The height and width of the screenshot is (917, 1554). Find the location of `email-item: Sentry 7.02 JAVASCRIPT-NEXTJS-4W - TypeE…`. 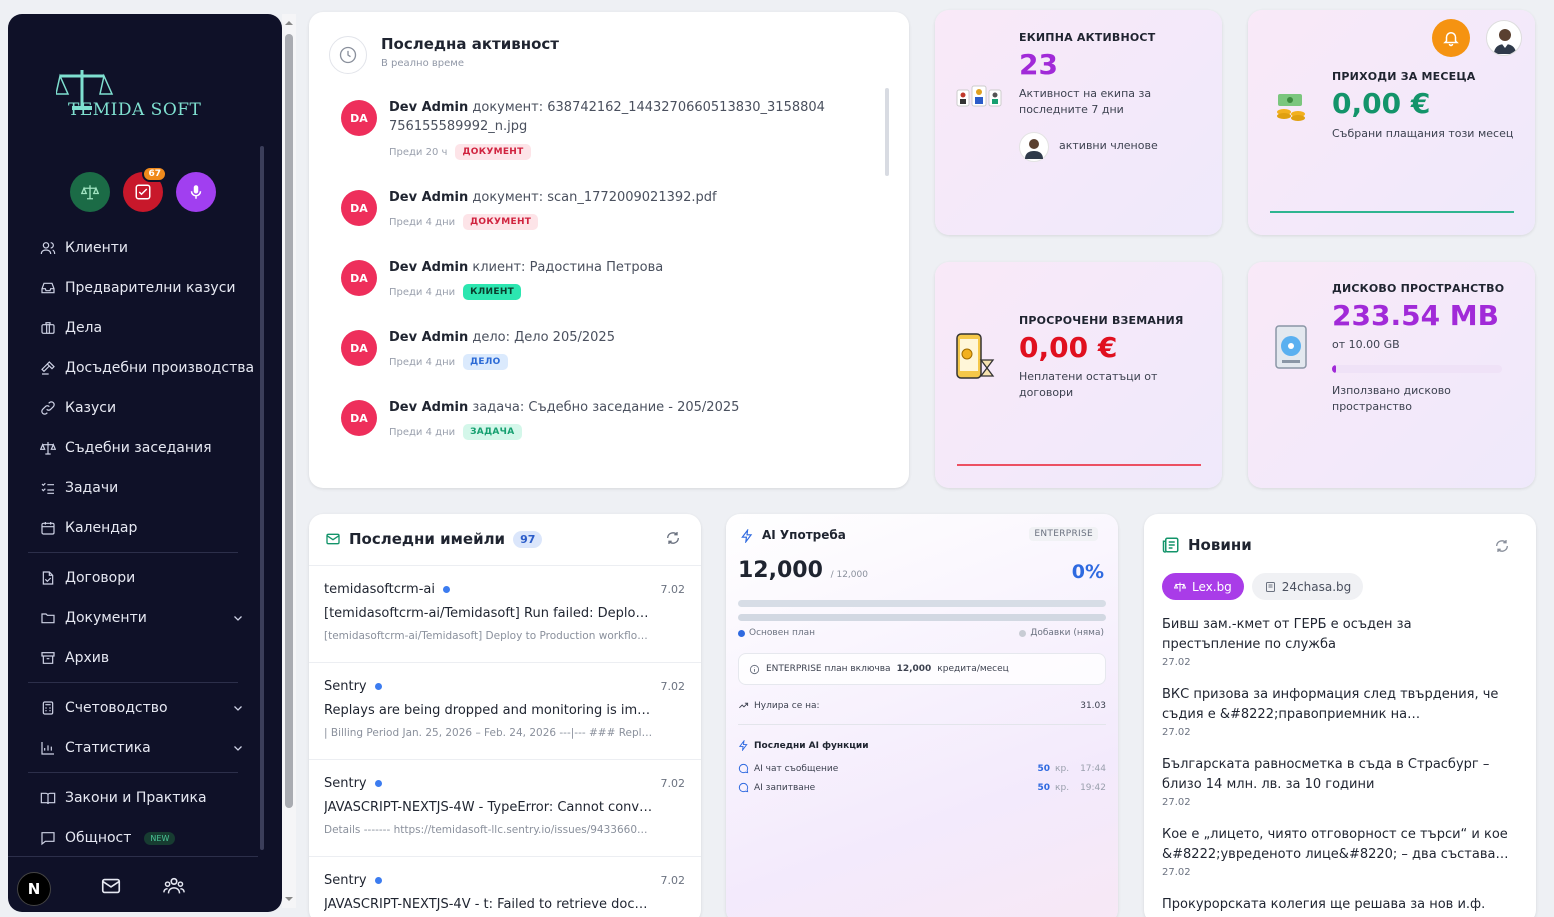

email-item: Sentry 7.02 JAVASCRIPT-NEXTJS-4W - TypeE… is located at coordinates (505, 807).